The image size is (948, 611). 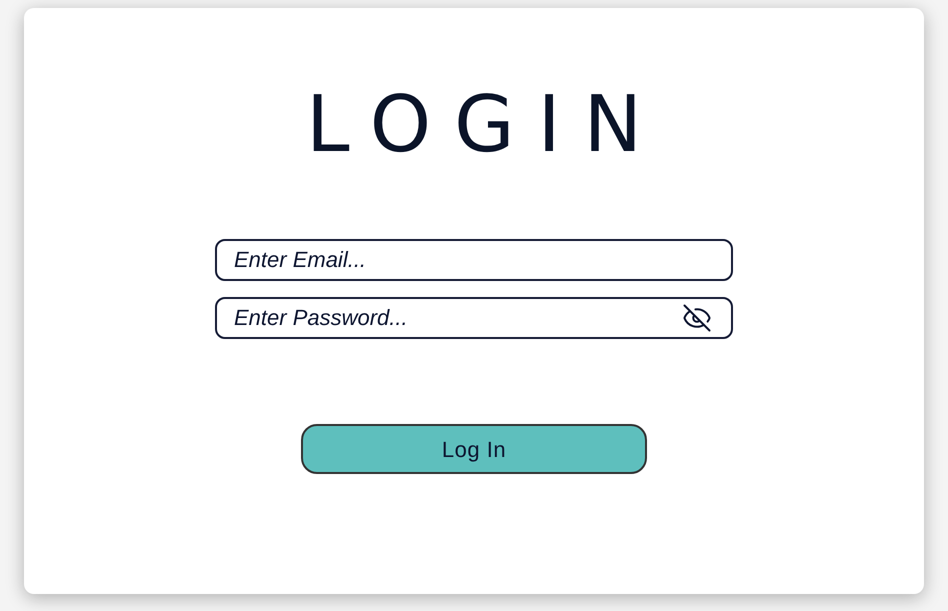 What do you see at coordinates (485, 125) in the screenshot?
I see `login-title: LOGIN` at bounding box center [485, 125].